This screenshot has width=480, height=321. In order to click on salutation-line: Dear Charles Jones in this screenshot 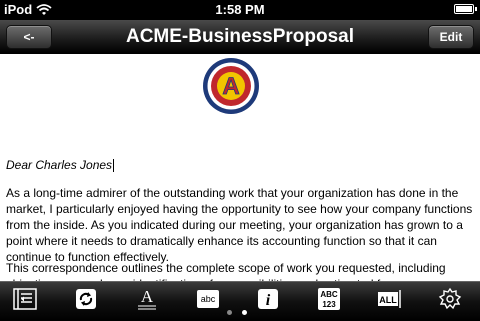, I will do `click(60, 165)`.